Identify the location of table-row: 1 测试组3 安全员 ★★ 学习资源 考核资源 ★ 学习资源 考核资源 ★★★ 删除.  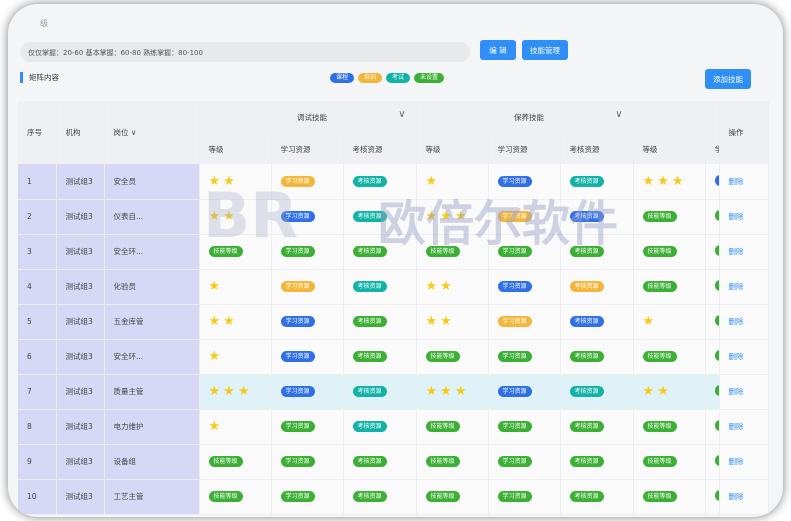
(393, 181).